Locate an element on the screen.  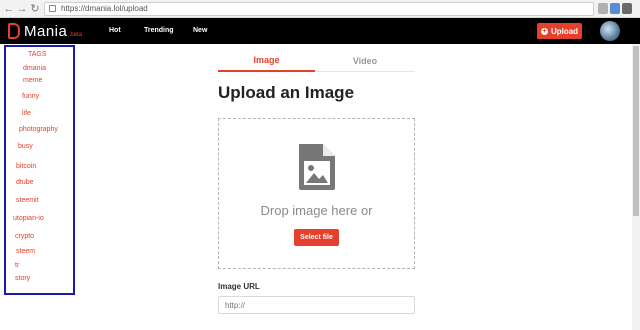
app-header: Mania beta Hot Trending New + Upload is located at coordinates (320, 31).